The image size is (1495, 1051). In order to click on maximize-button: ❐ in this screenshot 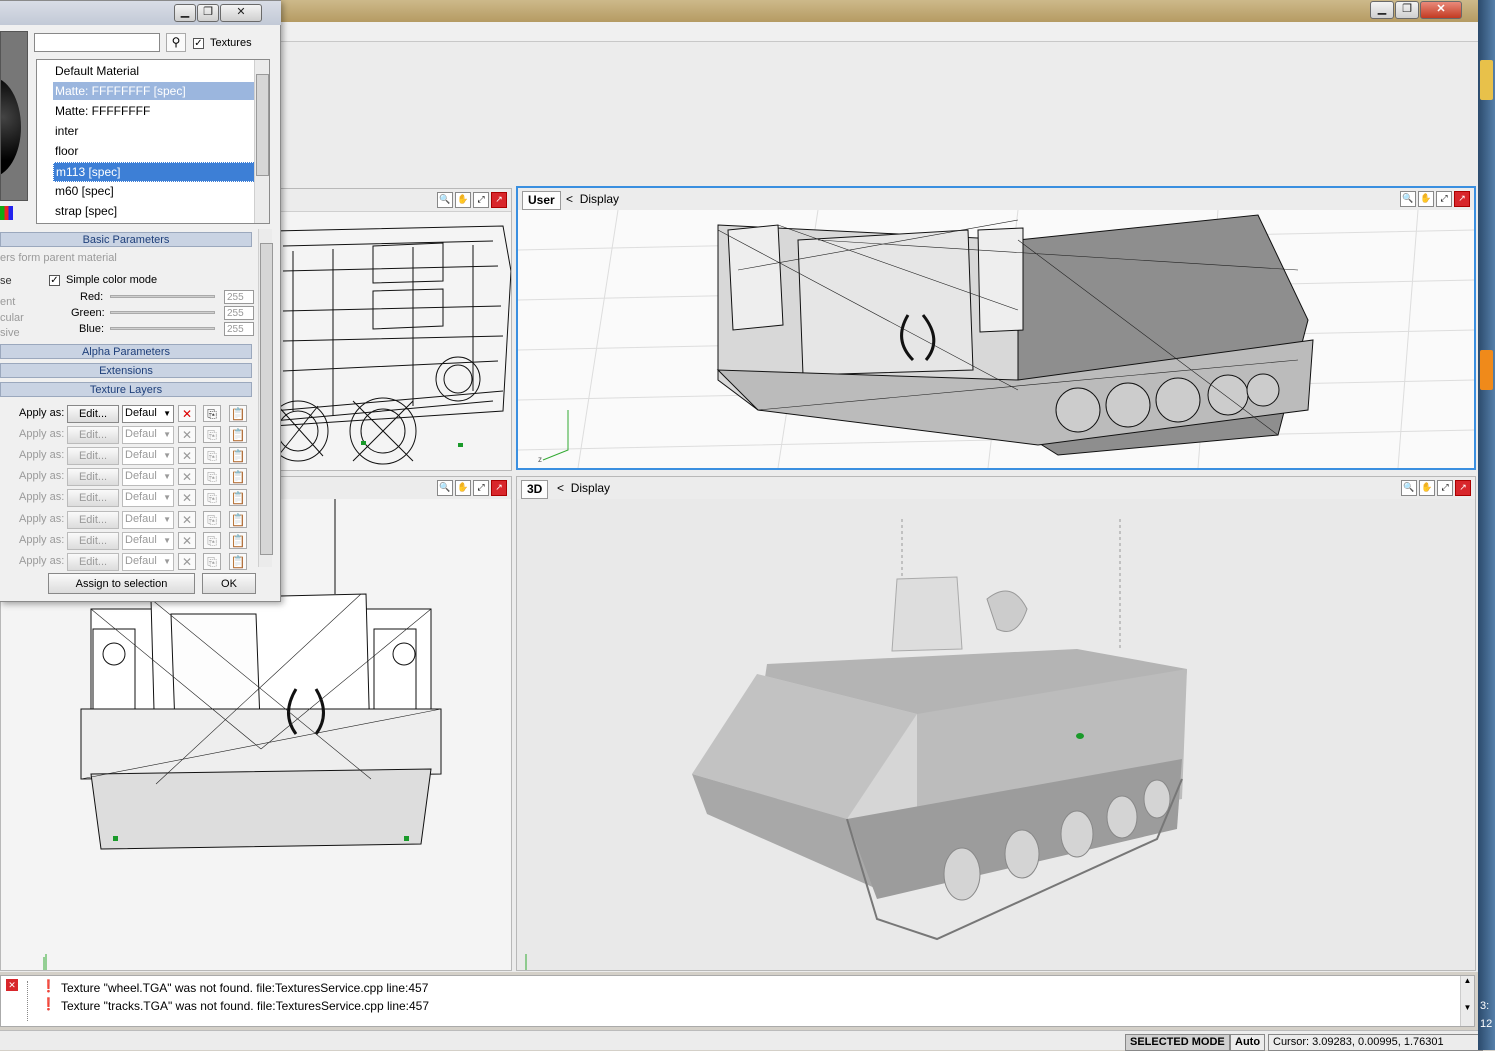, I will do `click(1407, 10)`.